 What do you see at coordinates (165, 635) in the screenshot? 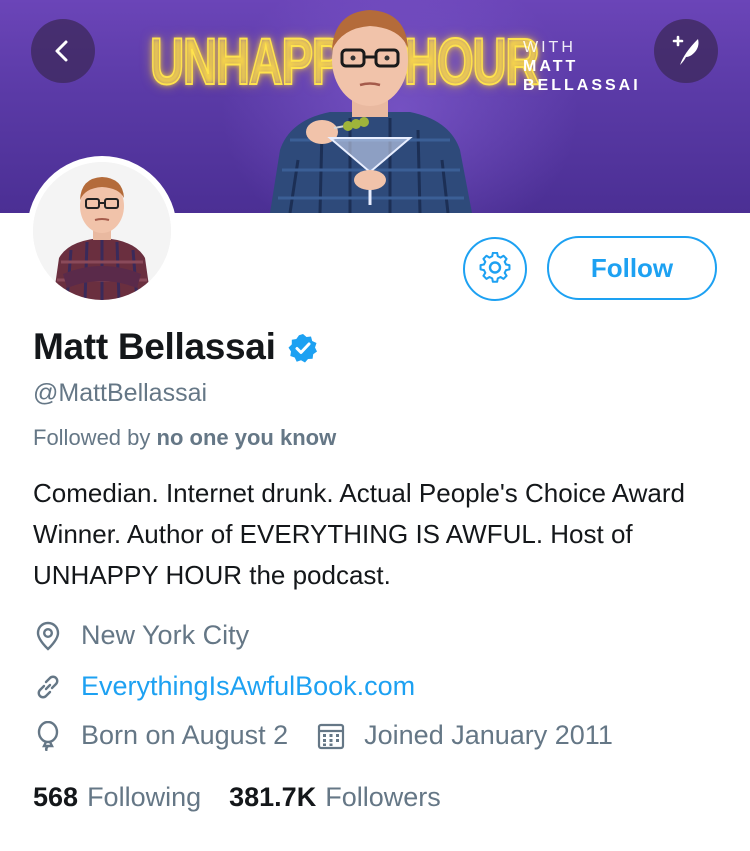
I see `location-text: New York City` at bounding box center [165, 635].